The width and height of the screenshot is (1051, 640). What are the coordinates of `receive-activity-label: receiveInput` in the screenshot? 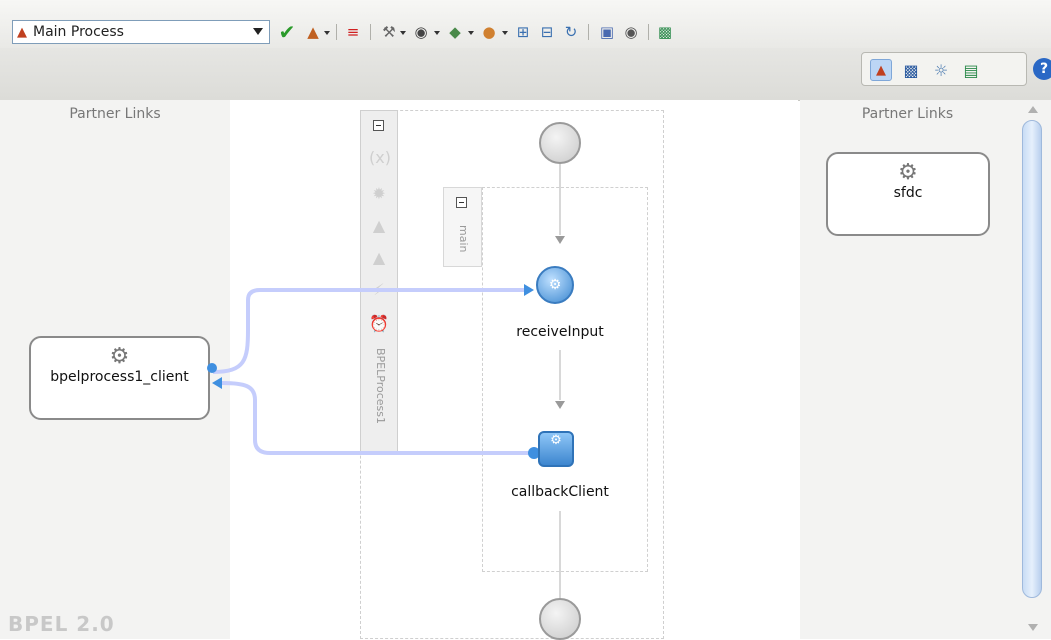 It's located at (560, 332).